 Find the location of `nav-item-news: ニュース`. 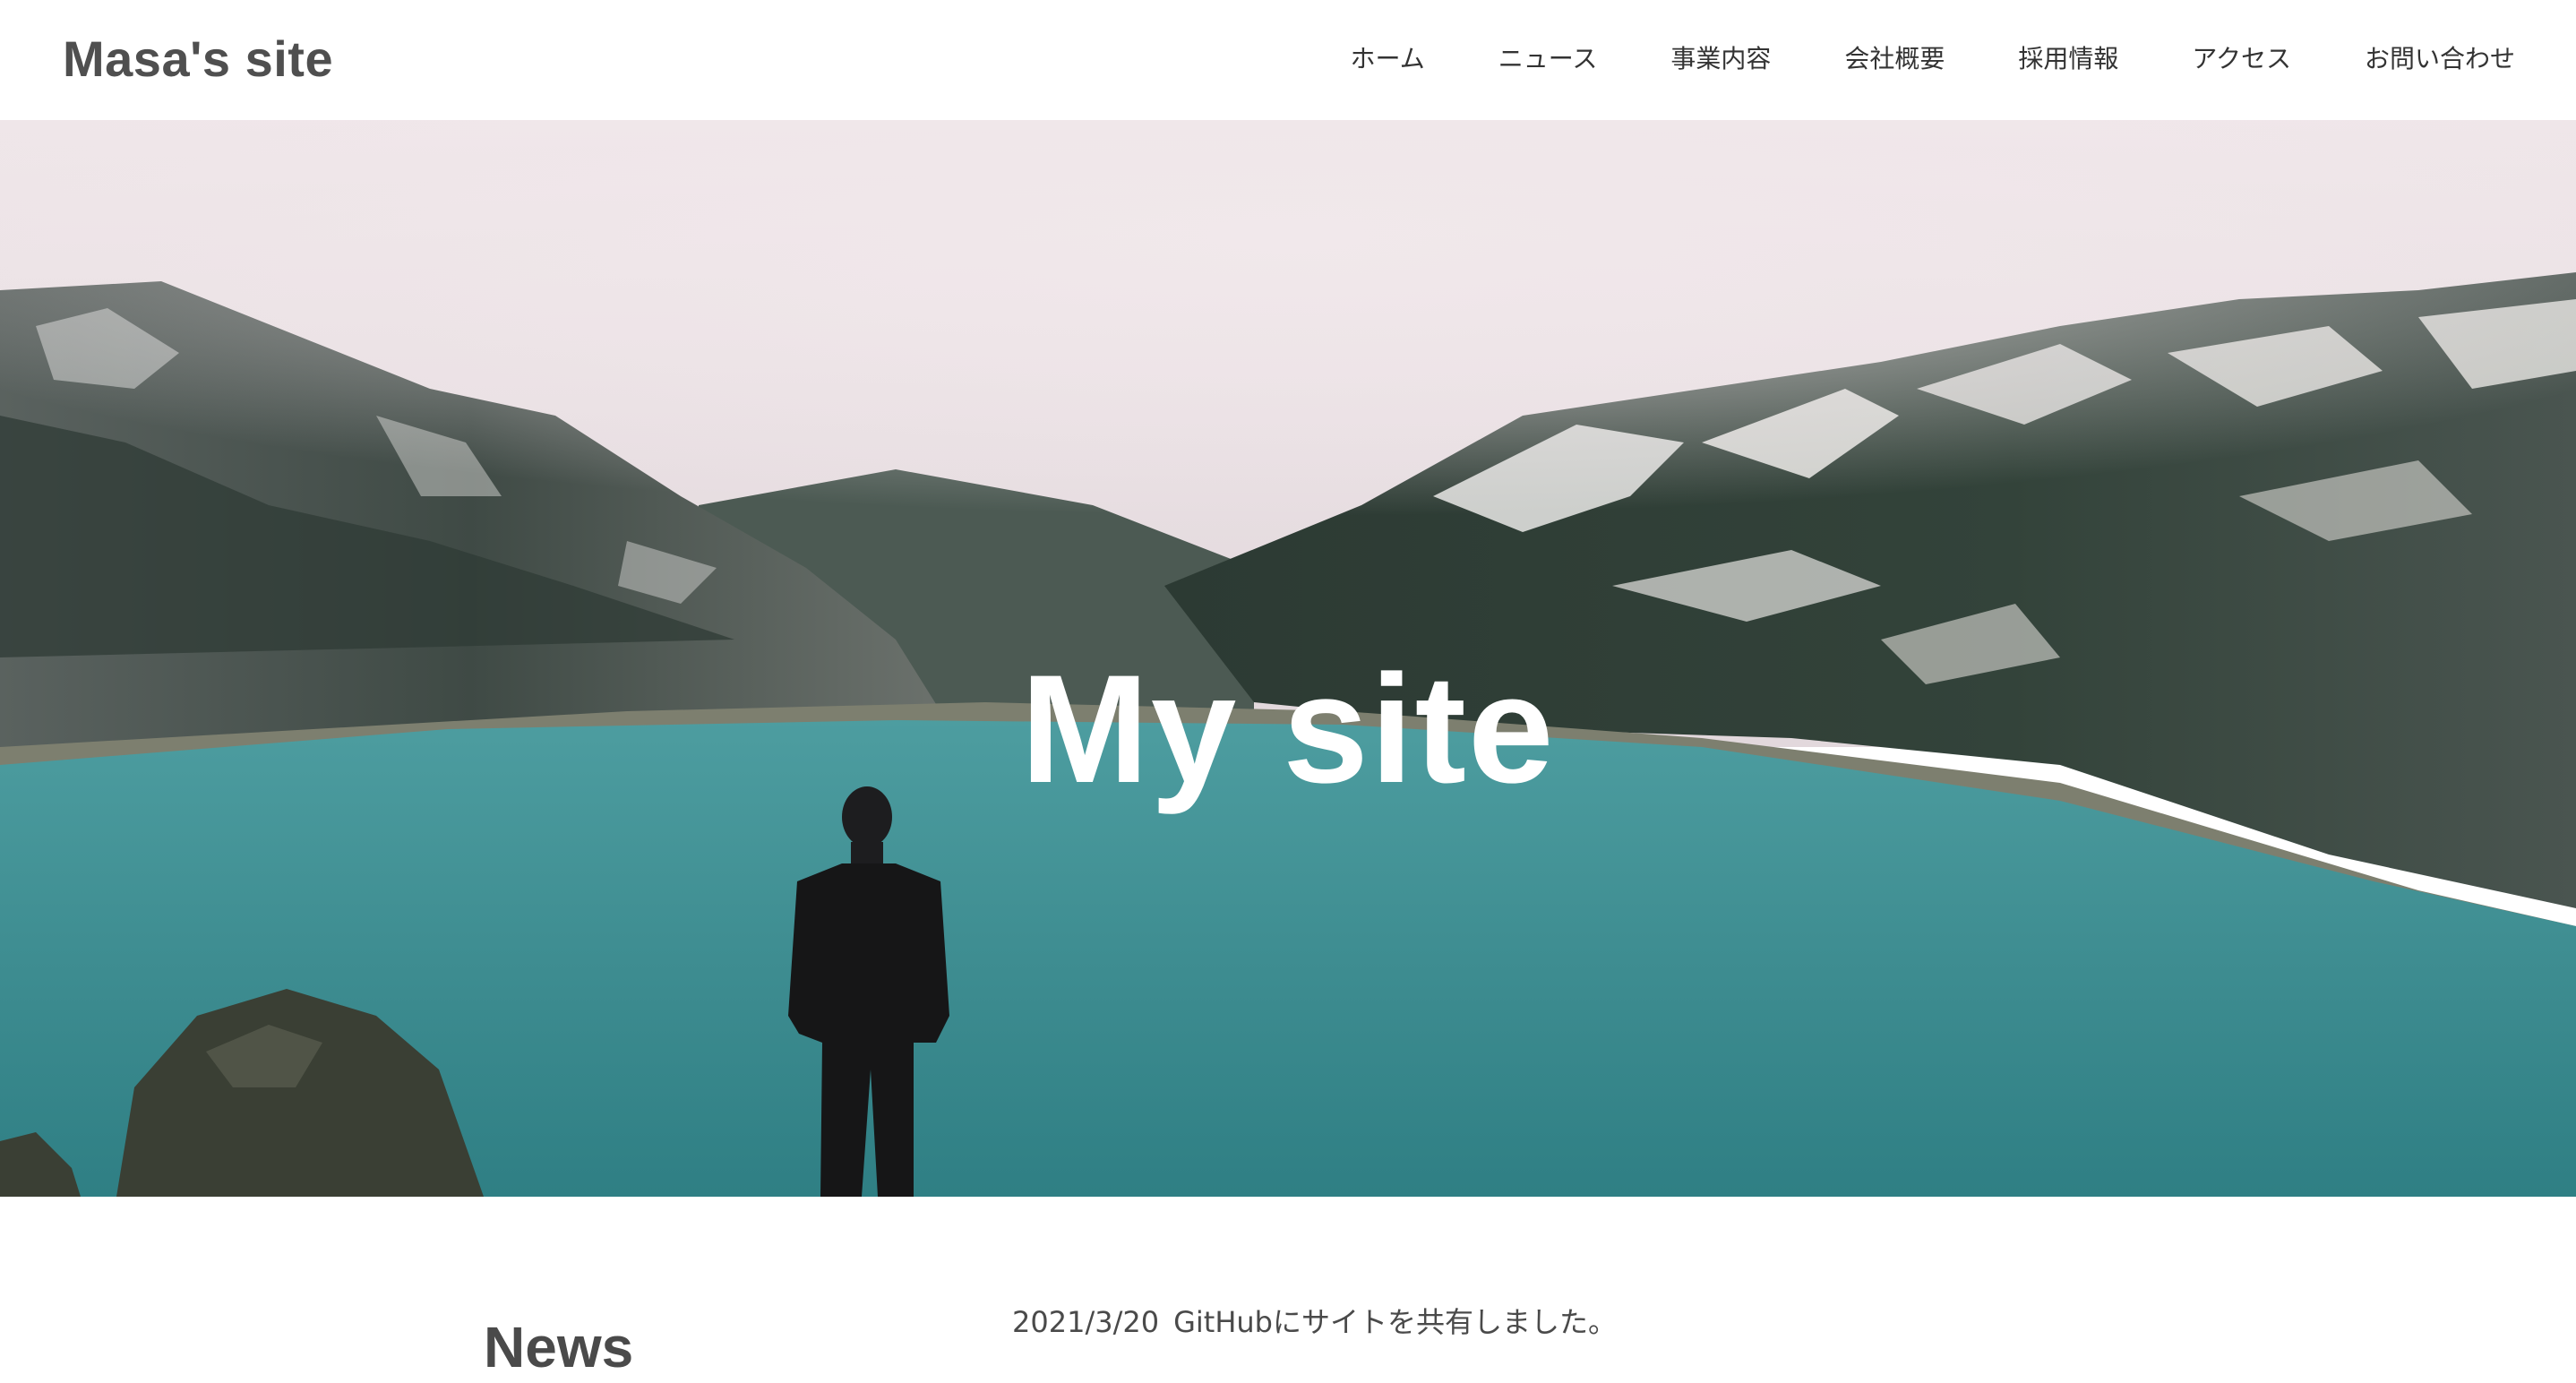

nav-item-news: ニュース is located at coordinates (1548, 59).